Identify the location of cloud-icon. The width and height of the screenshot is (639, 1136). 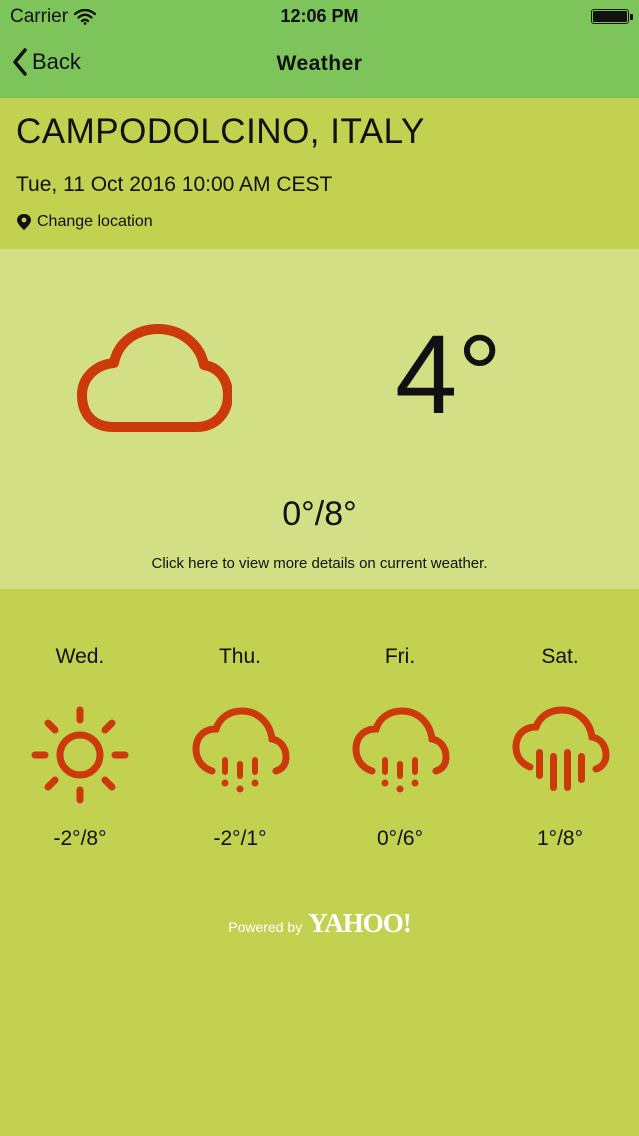
(154, 378).